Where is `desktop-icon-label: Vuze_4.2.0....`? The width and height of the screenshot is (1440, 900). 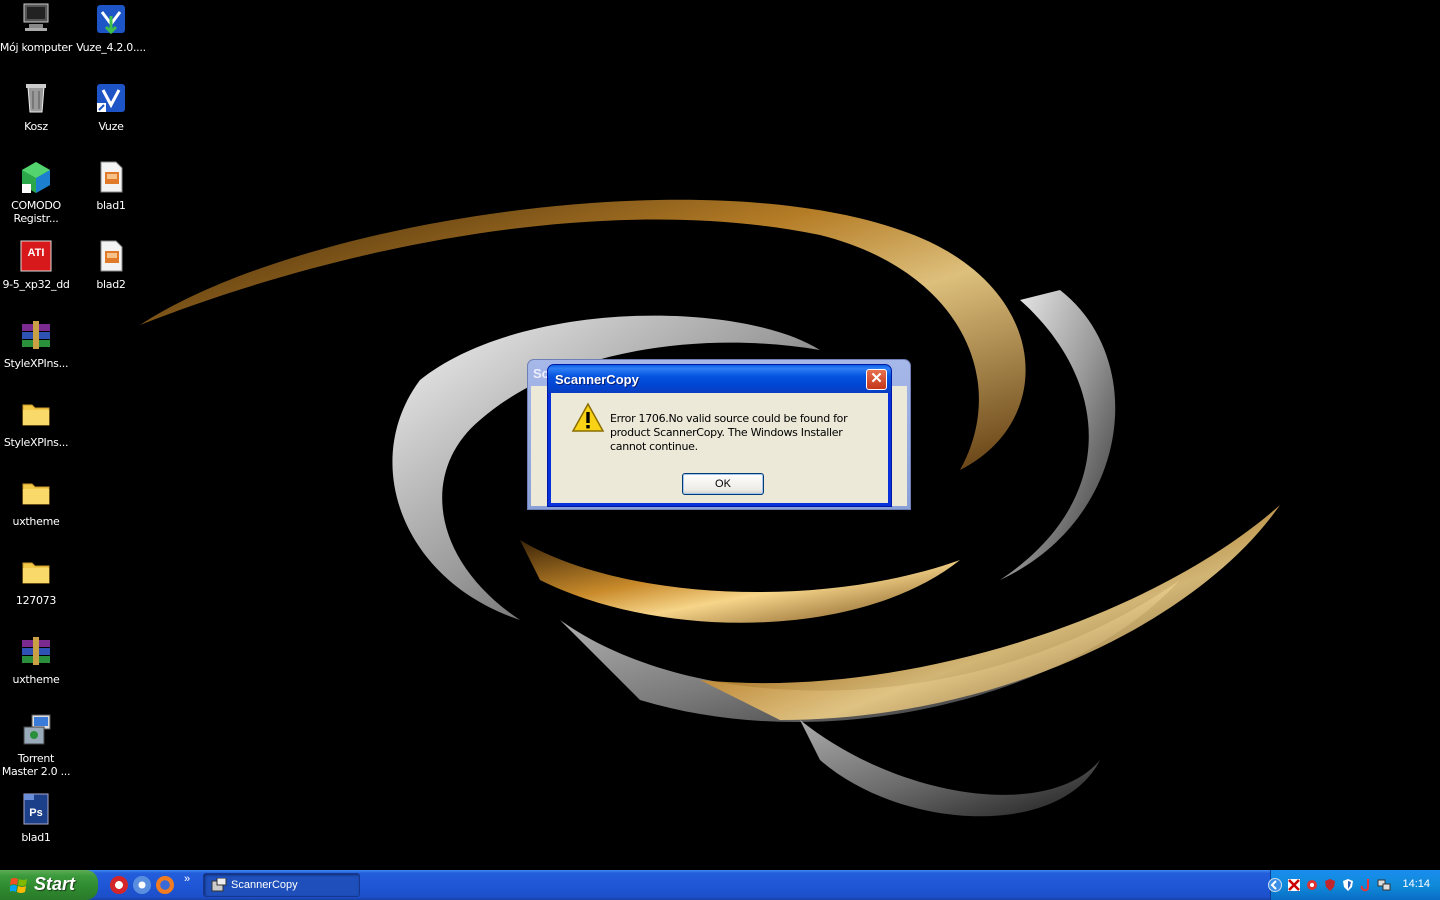 desktop-icon-label: Vuze_4.2.0.... is located at coordinates (111, 47).